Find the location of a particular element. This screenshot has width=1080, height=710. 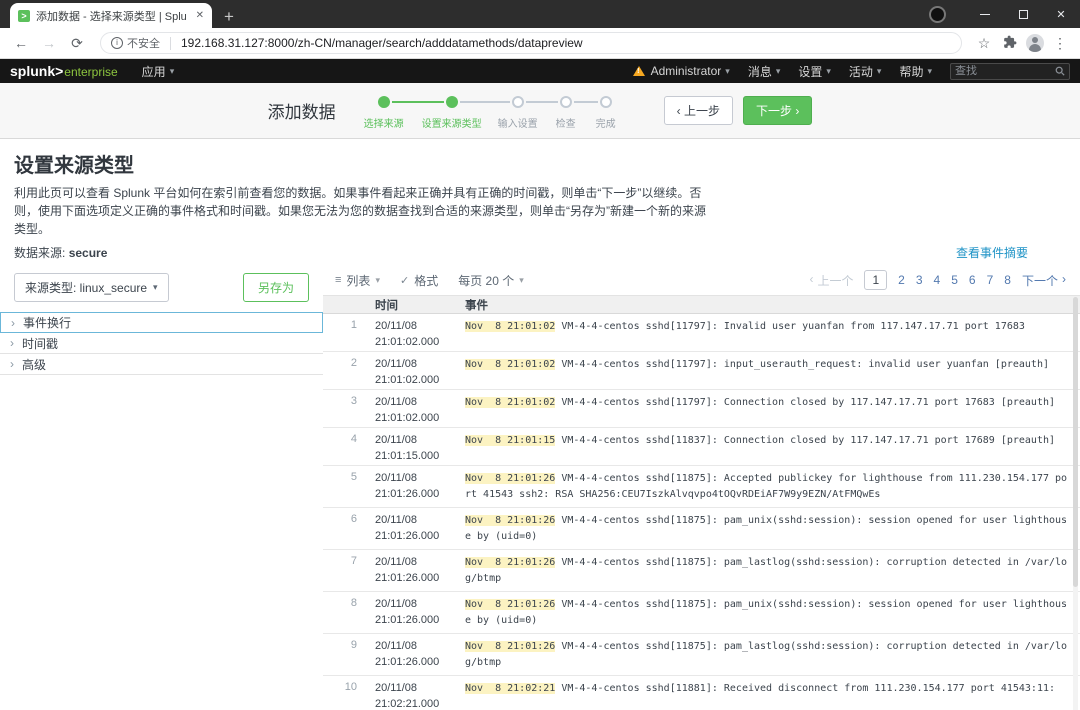

splunk-favicon-icon: > is located at coordinates (24, 15).